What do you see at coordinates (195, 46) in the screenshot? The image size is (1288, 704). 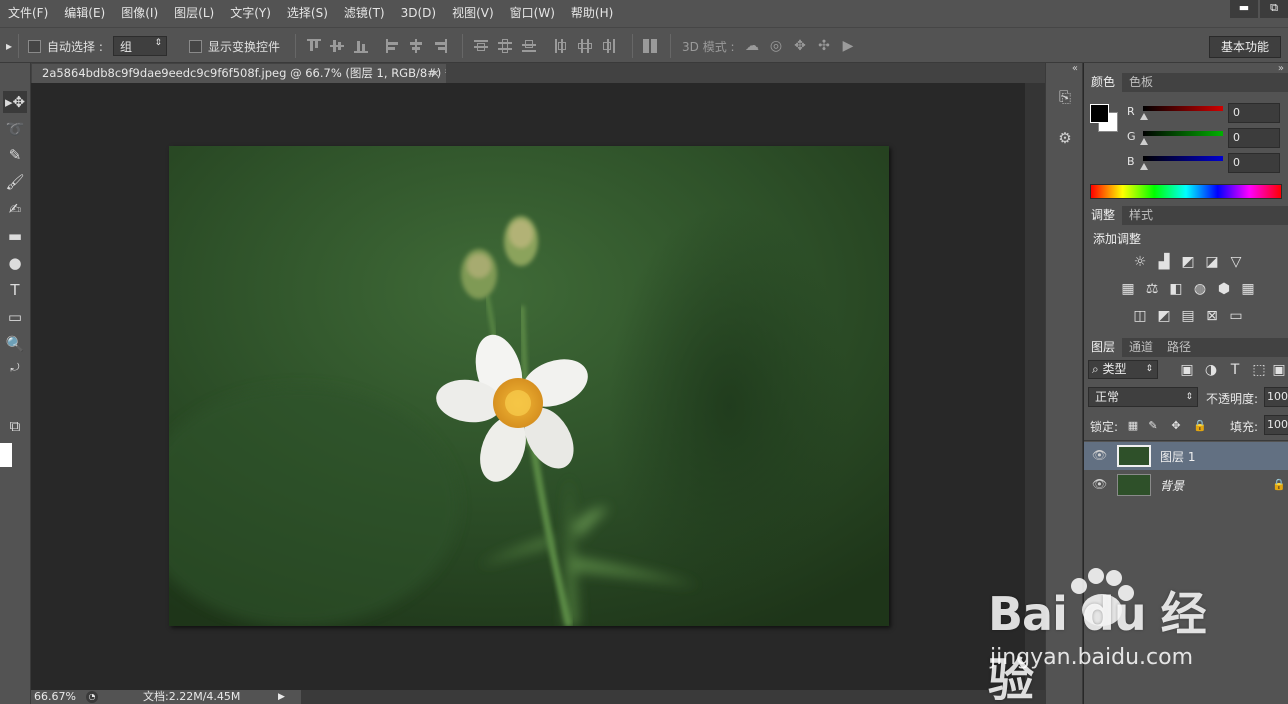 I see `show-transform-checkbox` at bounding box center [195, 46].